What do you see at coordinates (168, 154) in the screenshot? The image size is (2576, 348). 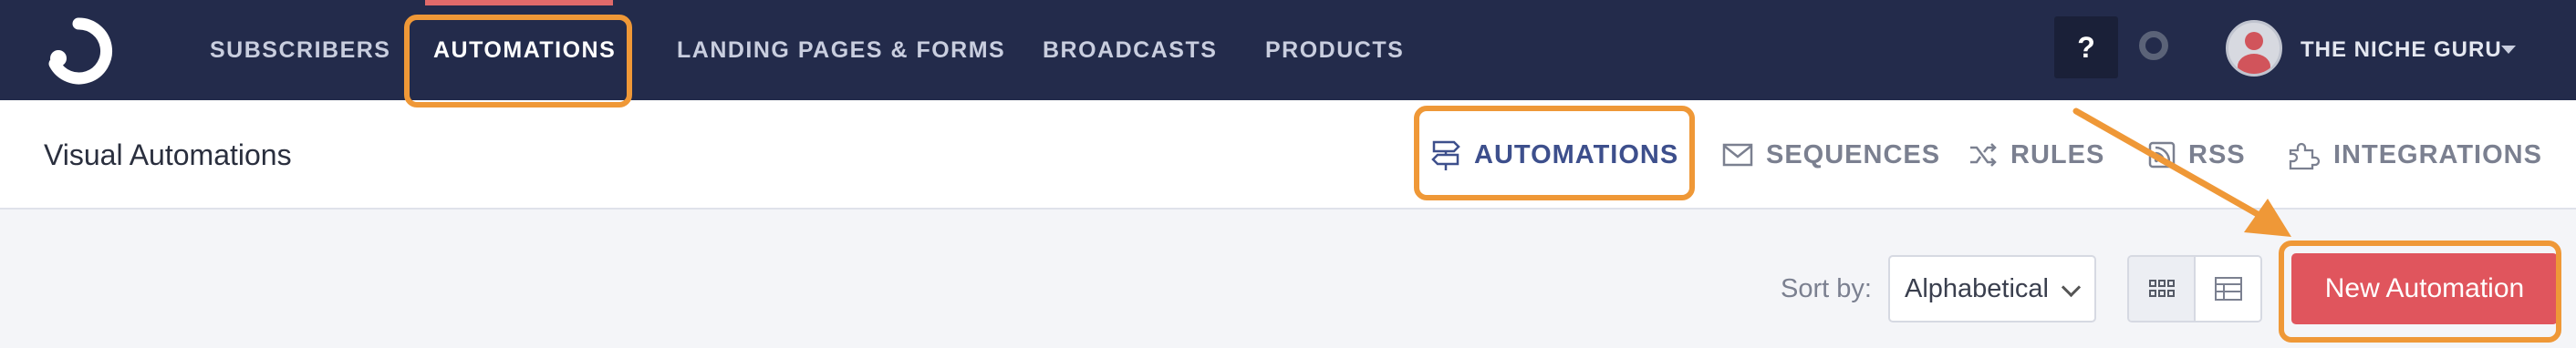 I see `page-title: Visual Automations` at bounding box center [168, 154].